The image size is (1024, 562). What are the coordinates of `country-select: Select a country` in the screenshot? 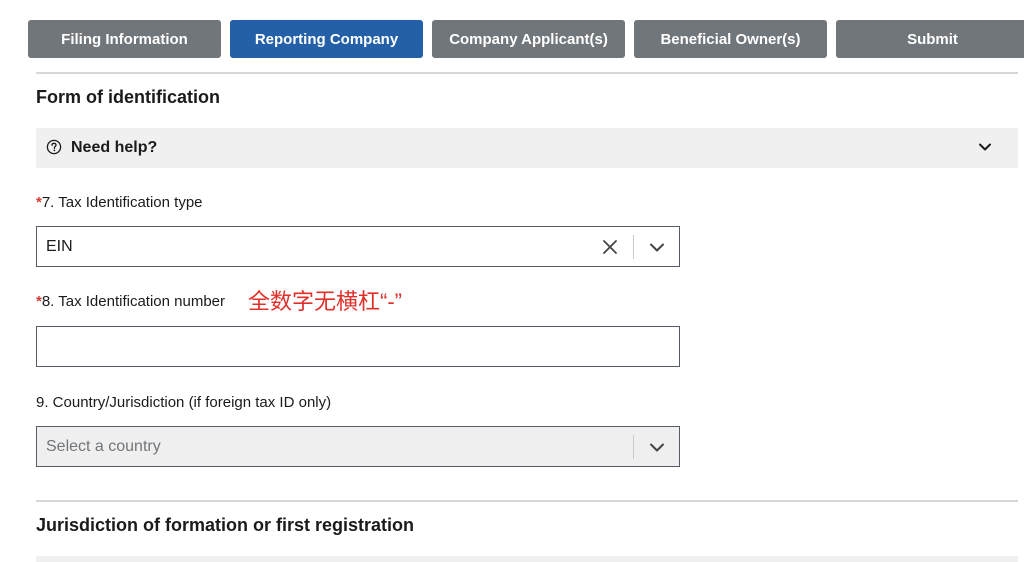 It's located at (358, 446).